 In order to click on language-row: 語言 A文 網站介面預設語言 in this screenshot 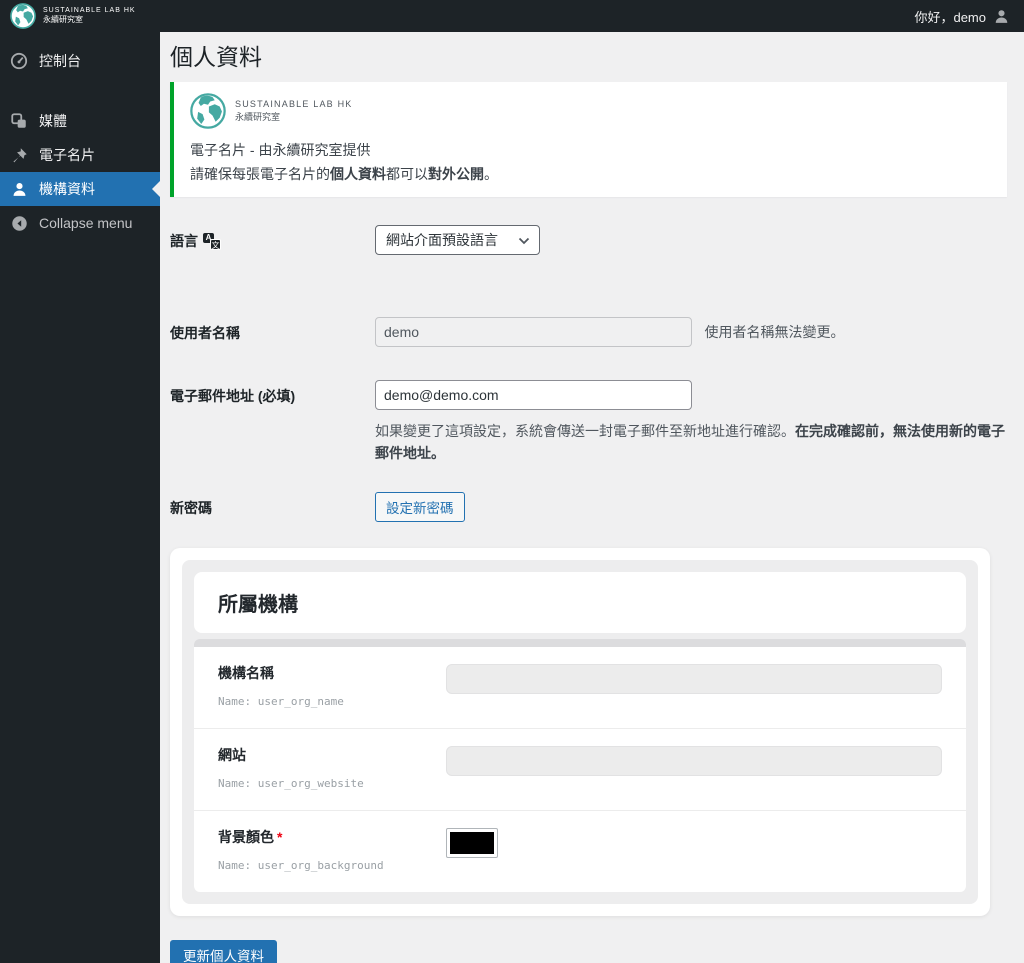, I will do `click(588, 240)`.